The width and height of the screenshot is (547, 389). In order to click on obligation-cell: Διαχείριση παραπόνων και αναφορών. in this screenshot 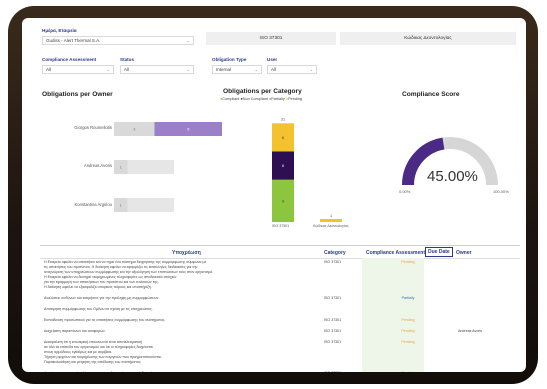, I will do `click(179, 331)`.